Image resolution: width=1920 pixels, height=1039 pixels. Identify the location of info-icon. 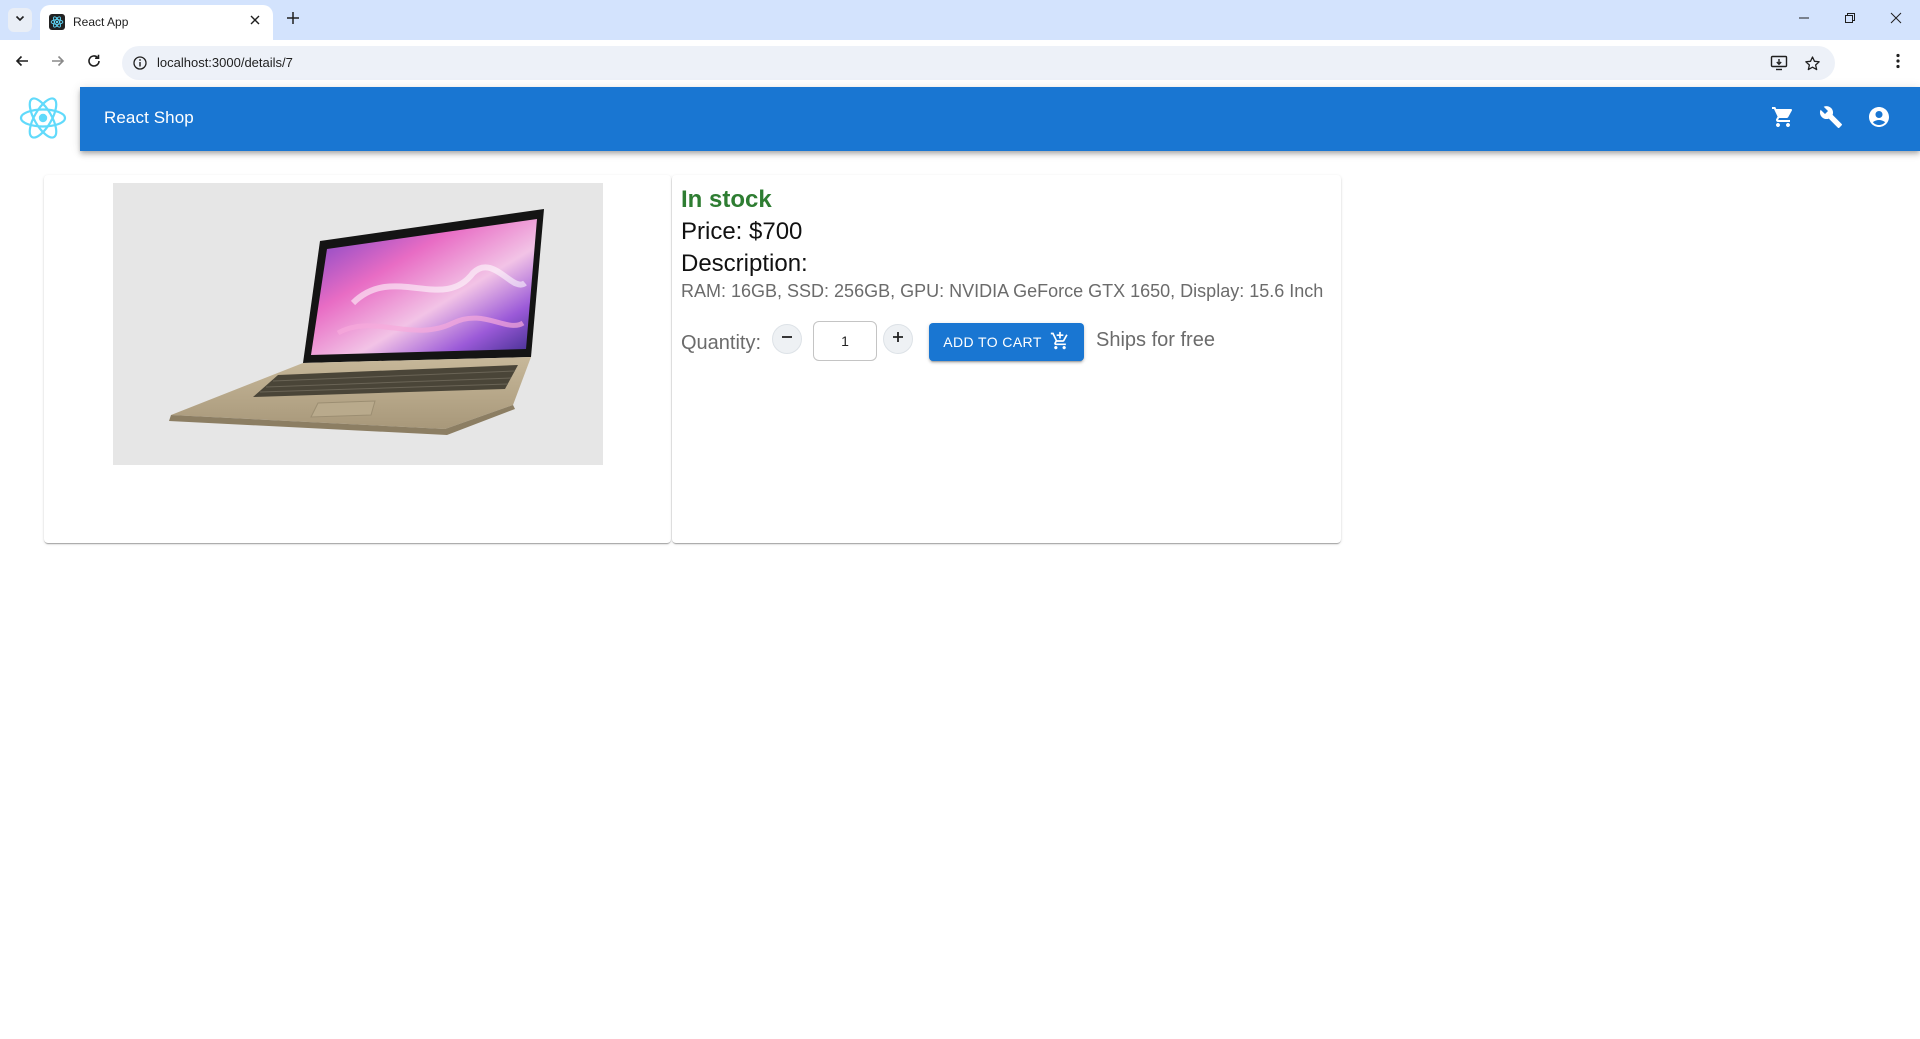
(140, 63).